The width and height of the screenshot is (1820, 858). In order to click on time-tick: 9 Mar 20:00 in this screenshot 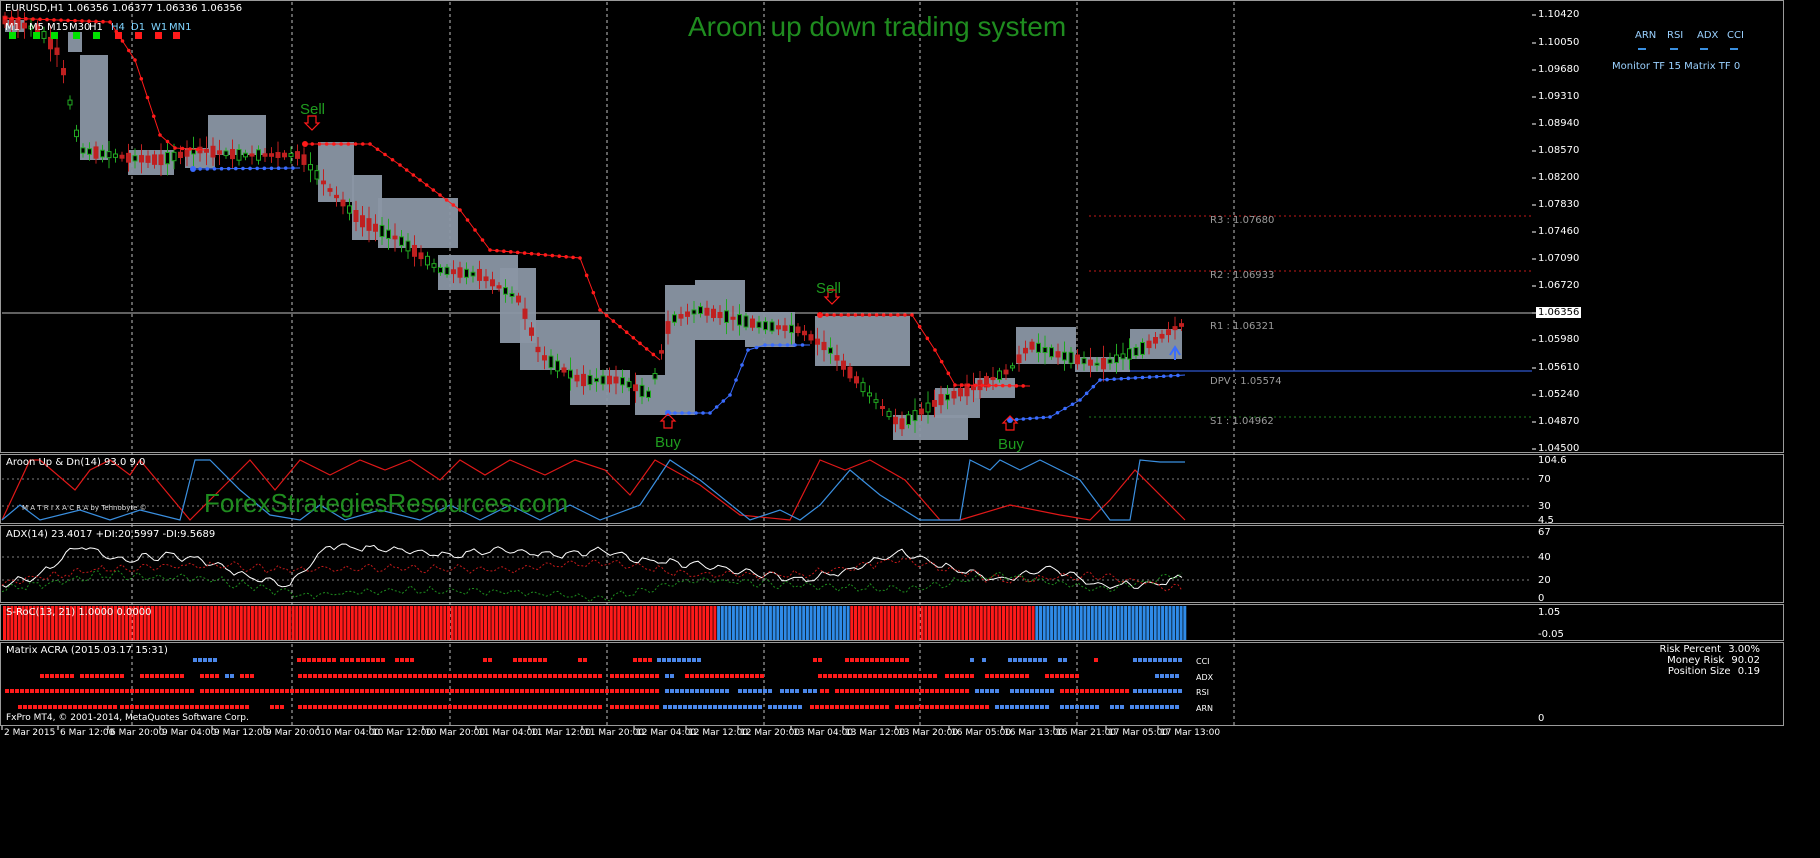, I will do `click(293, 733)`.